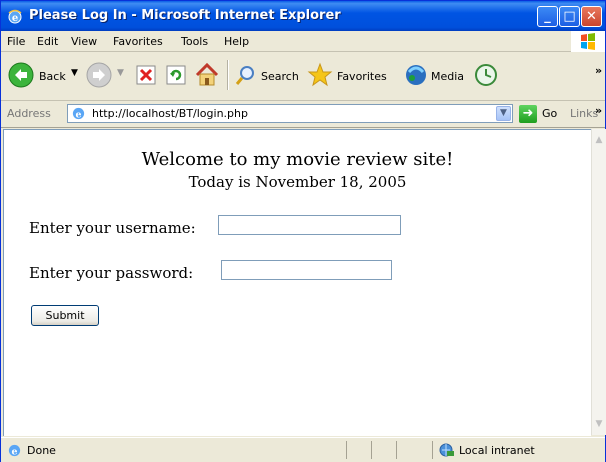 This screenshot has height=462, width=606. What do you see at coordinates (303, 41) in the screenshot?
I see `menu-bar: File Edit View Favorites Tools Help` at bounding box center [303, 41].